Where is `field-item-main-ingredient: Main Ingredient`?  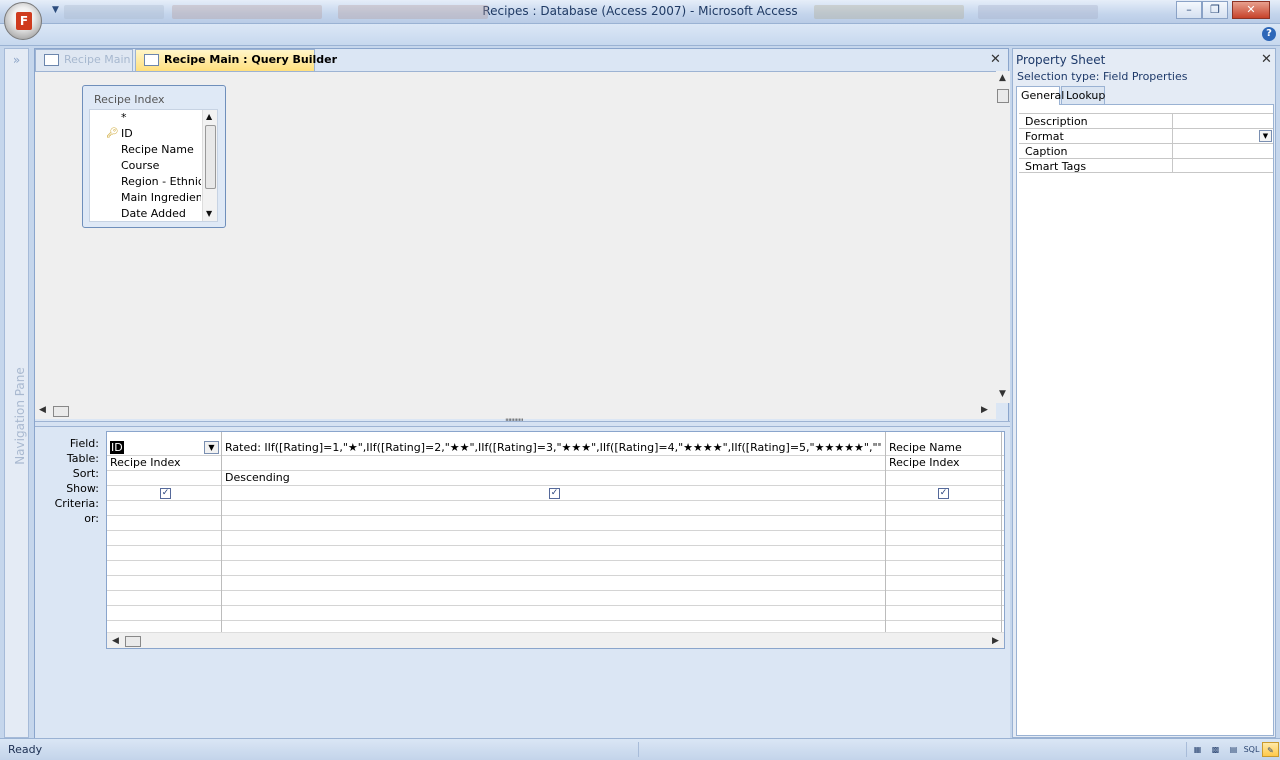 field-item-main-ingredient: Main Ingredient is located at coordinates (161, 197).